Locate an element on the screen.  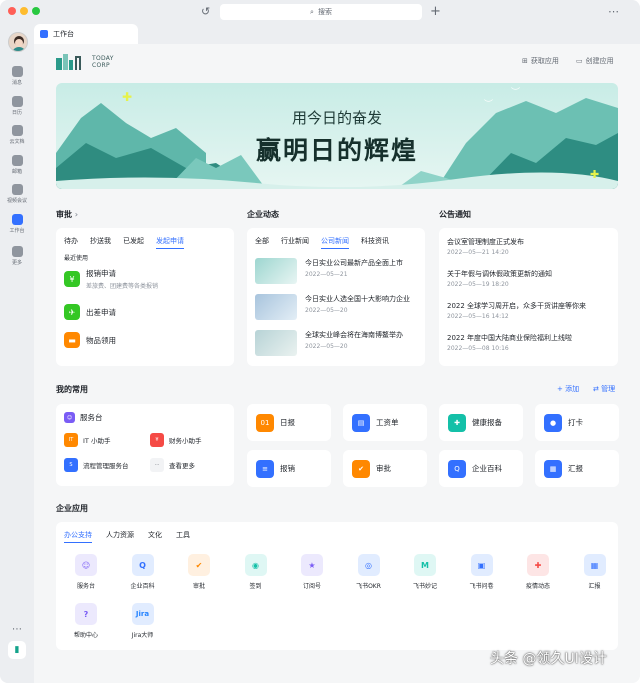
news-tab-2: 公司新闻 is located at coordinates (335, 242).